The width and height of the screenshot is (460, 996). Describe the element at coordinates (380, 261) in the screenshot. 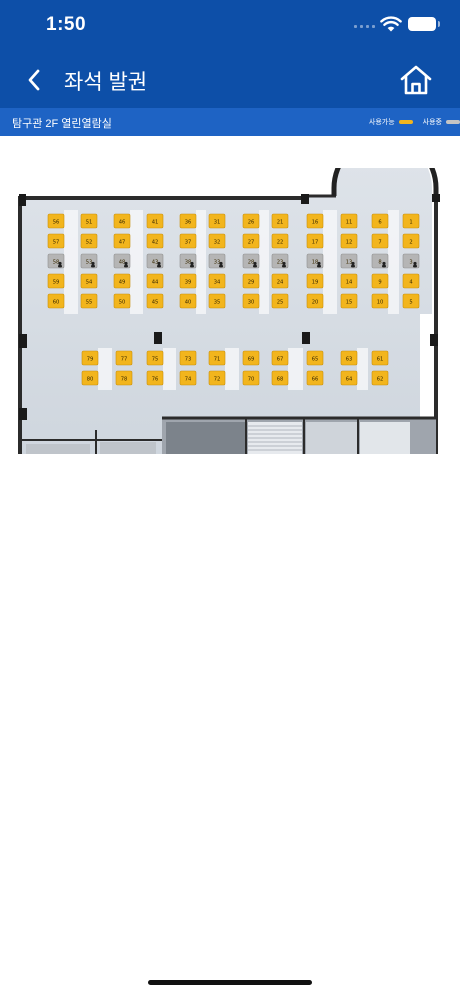

I see `seat-8: 8` at that location.